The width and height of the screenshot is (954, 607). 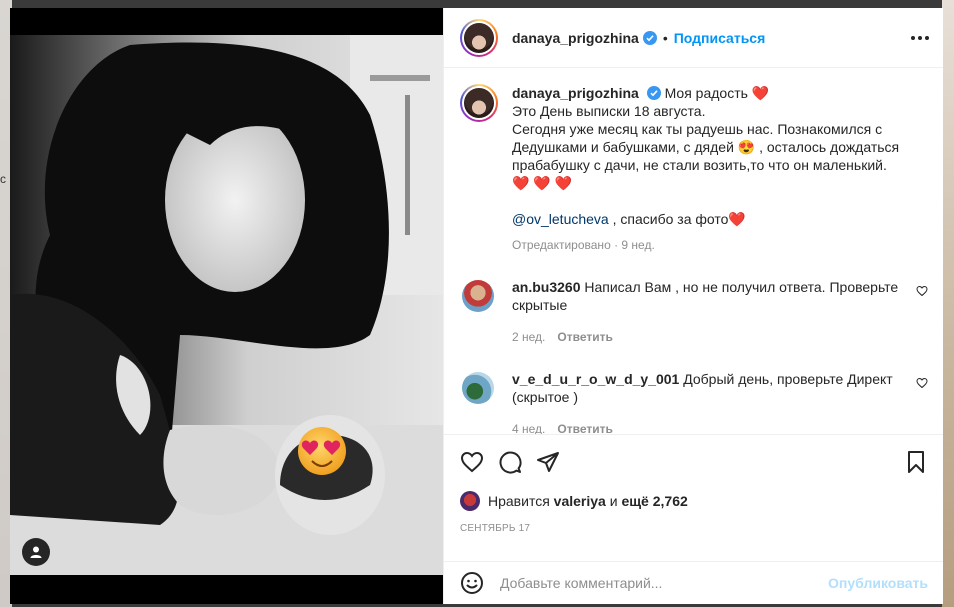 What do you see at coordinates (694, 528) in the screenshot?
I see `post-date: СЕНТЯБРЬ 17` at bounding box center [694, 528].